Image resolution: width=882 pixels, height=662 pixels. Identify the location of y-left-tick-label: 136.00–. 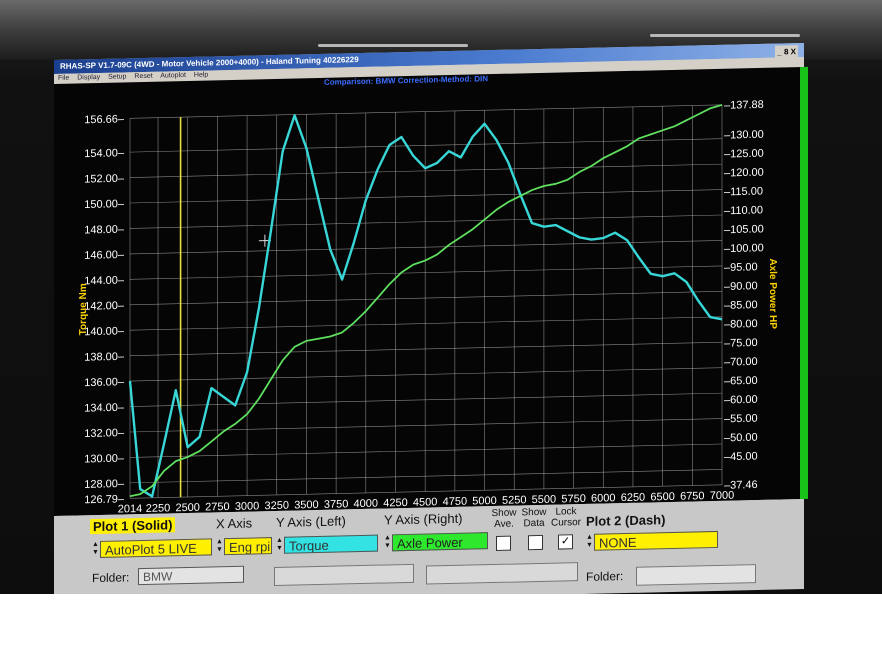
(104, 382).